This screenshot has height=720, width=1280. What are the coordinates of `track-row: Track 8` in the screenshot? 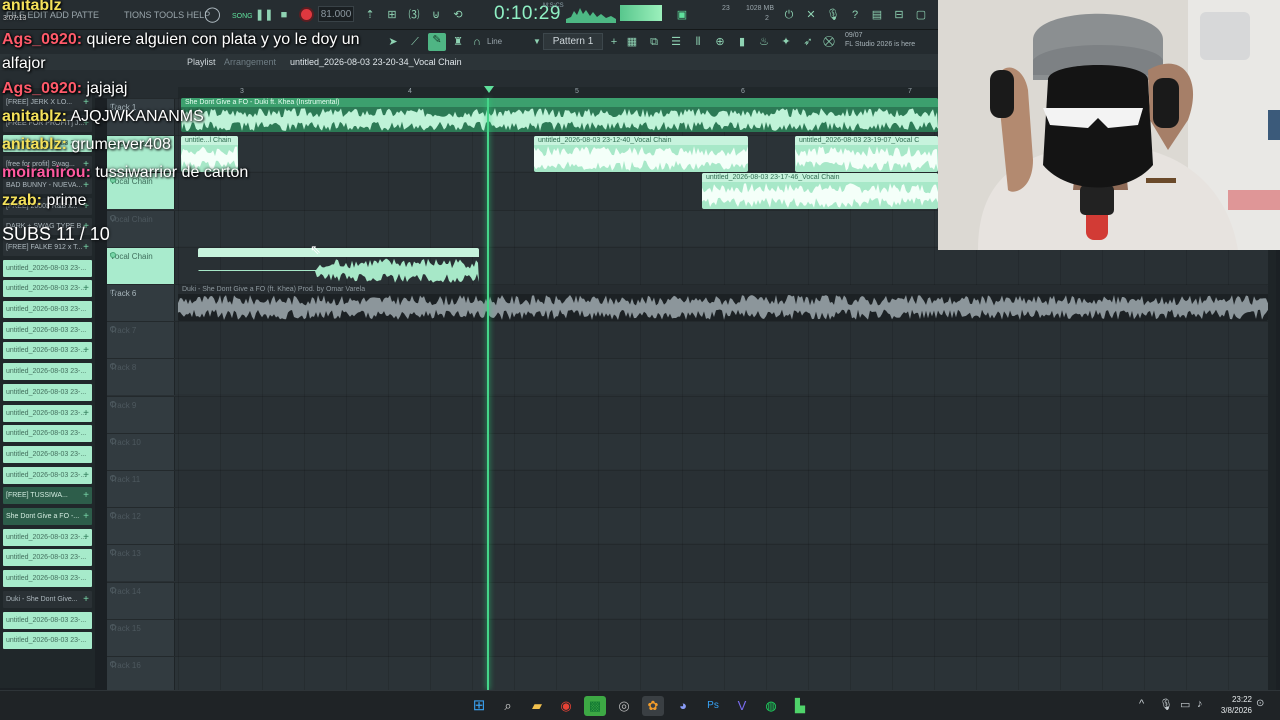 It's located at (691, 377).